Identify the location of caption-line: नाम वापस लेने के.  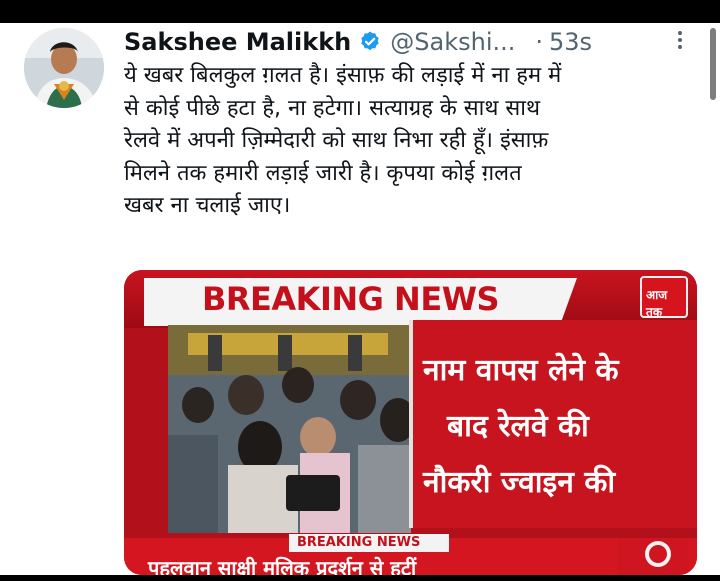
(521, 370).